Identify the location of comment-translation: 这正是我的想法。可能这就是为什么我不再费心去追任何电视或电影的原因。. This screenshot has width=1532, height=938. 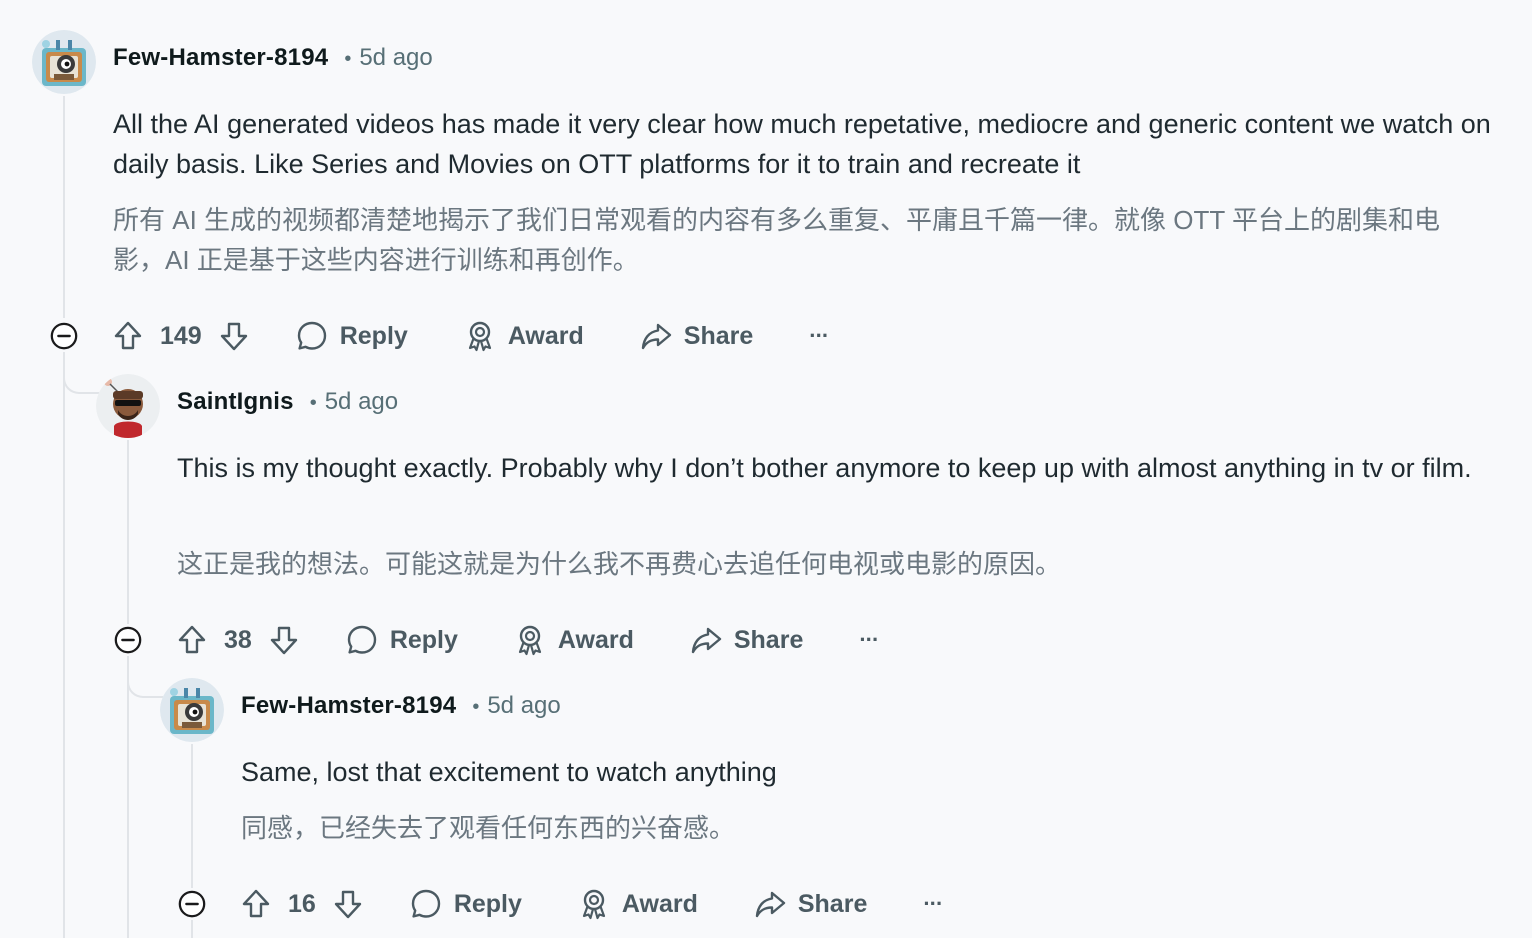
(619, 564).